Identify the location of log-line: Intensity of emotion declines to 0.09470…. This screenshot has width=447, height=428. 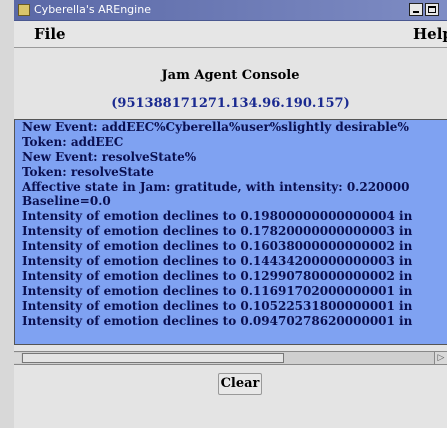
(217, 320).